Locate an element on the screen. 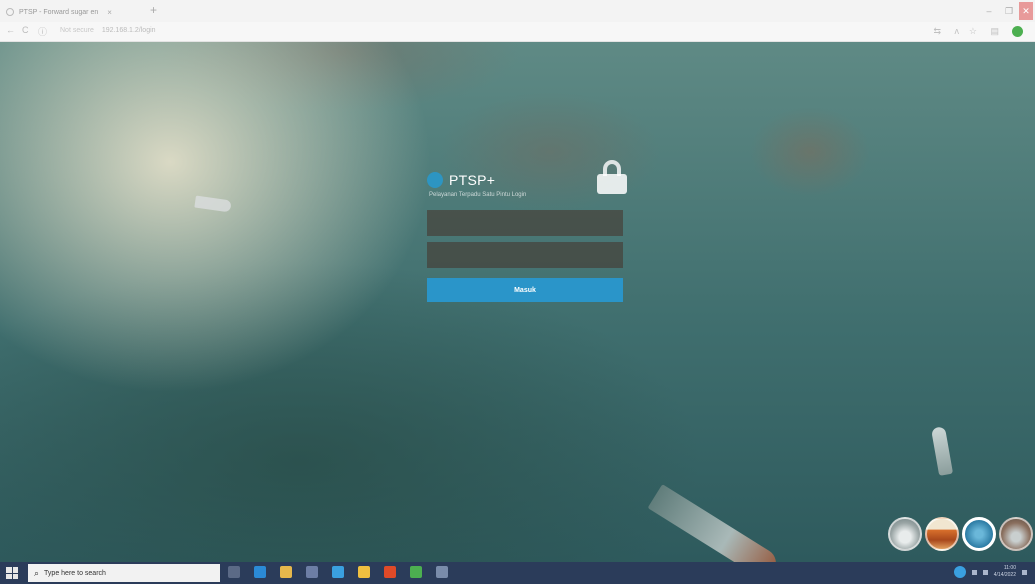  system-tray: 11:00 4/14/2022 is located at coordinates (990, 572).